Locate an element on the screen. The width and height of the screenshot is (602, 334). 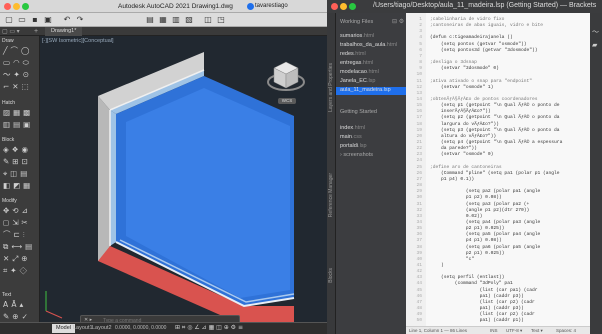
project-file-item: portaldi.lsp is located at coordinates (353, 146).